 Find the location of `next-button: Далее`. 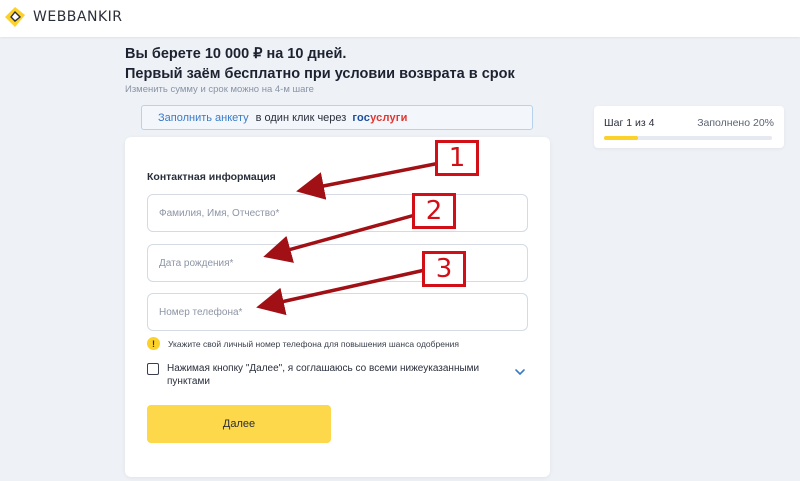

next-button: Далее is located at coordinates (239, 424).